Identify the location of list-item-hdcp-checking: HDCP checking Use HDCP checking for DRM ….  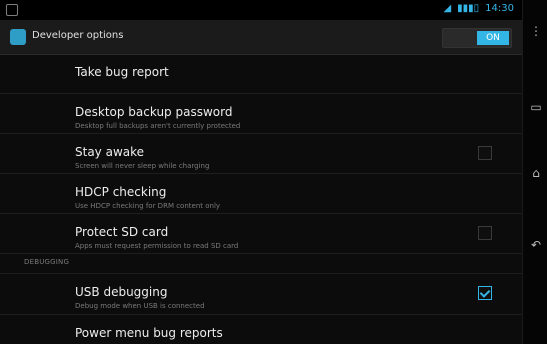
(261, 194).